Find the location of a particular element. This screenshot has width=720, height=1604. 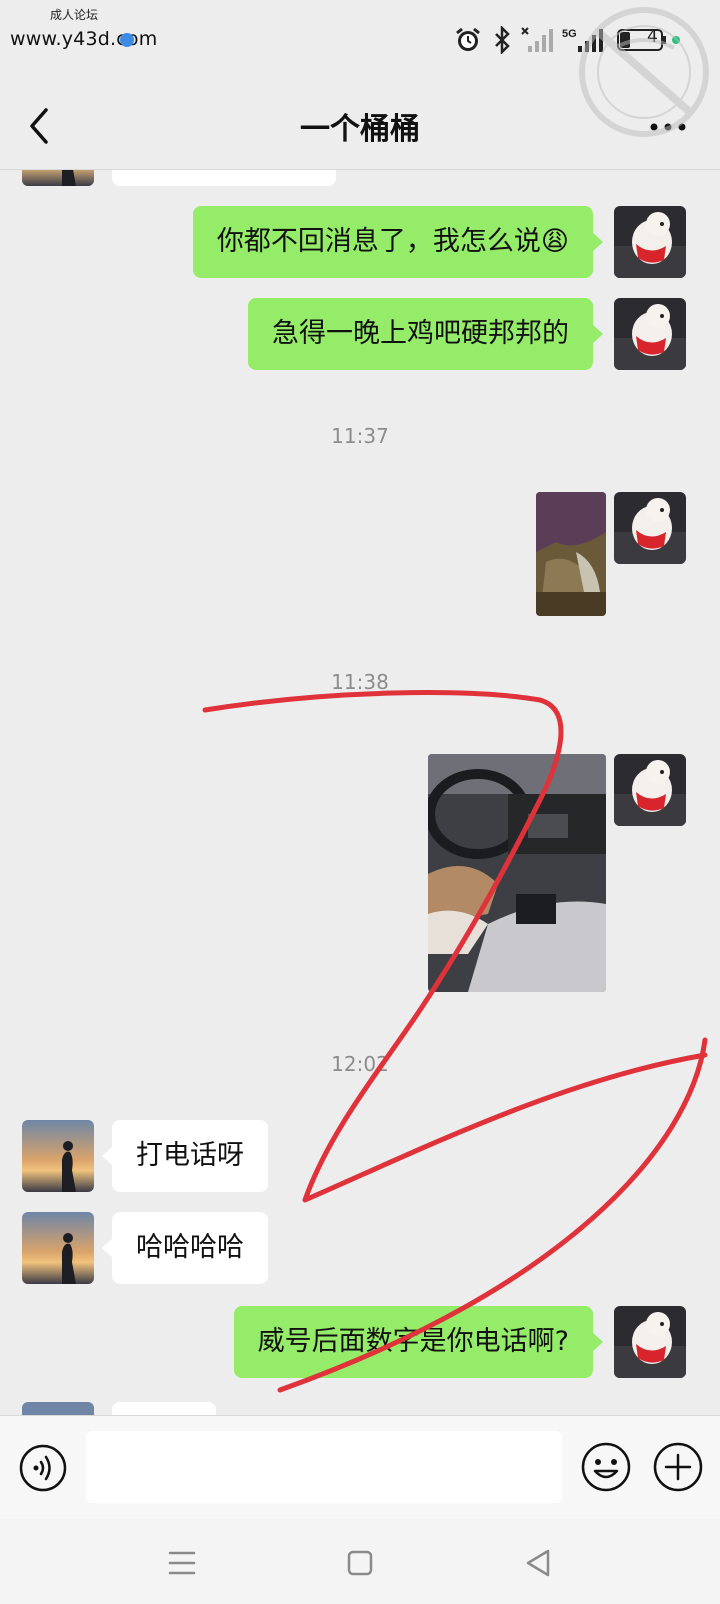

site-label: 成人论坛 is located at coordinates (74, 15).